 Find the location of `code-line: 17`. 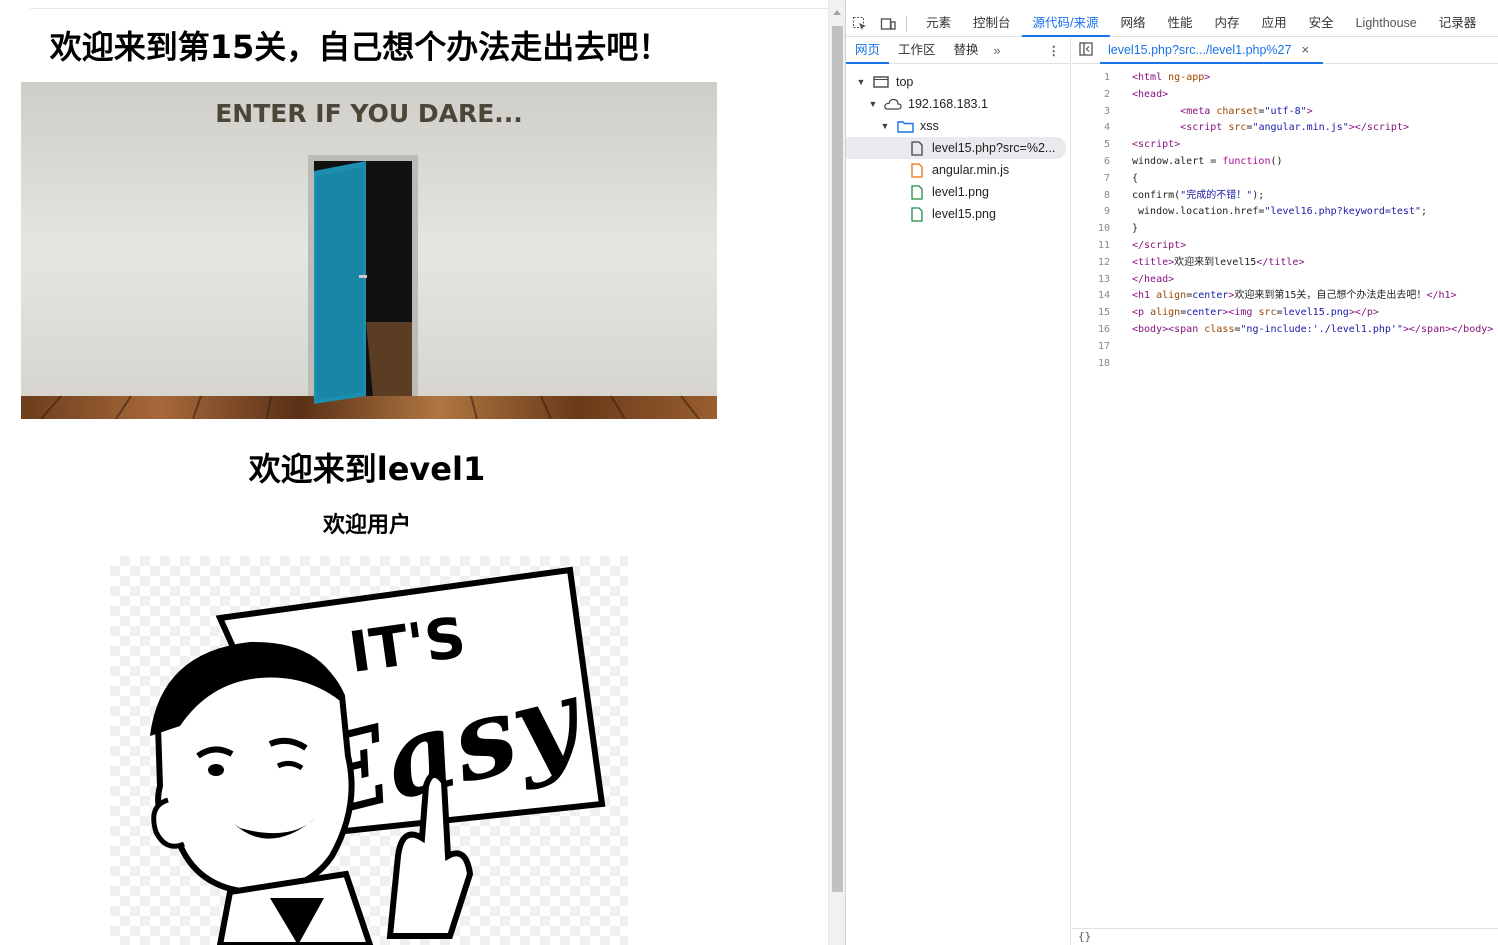

code-line: 17 is located at coordinates (1285, 347).